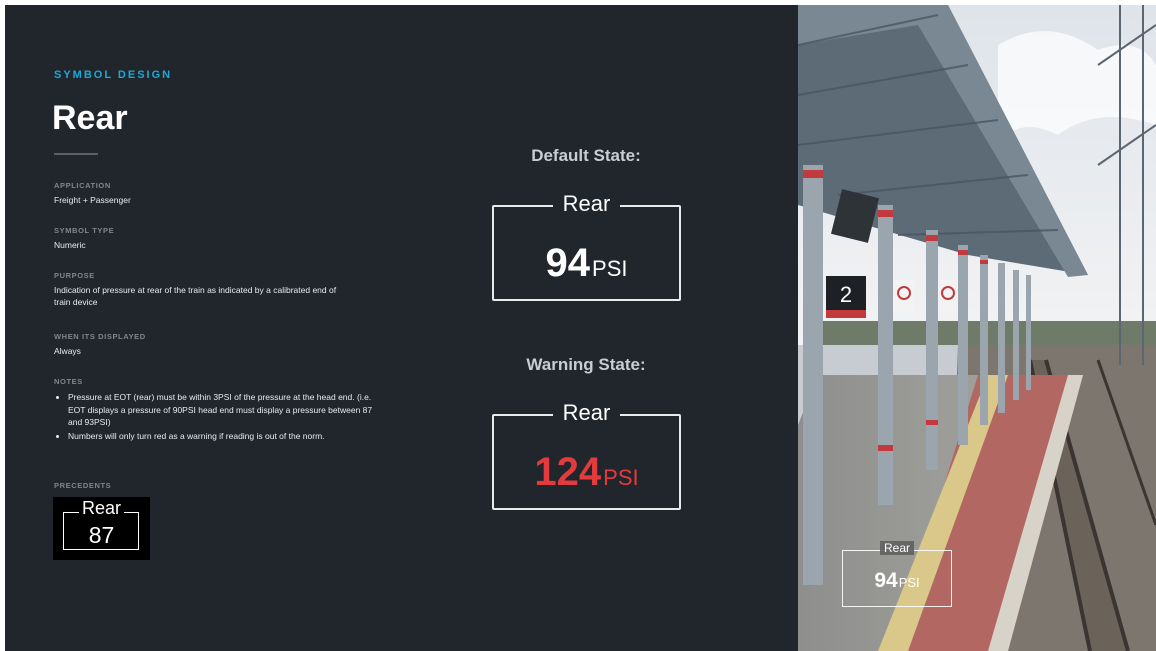 The image size is (1156, 651). What do you see at coordinates (586, 204) in the screenshot?
I see `default-state-label: Rear` at bounding box center [586, 204].